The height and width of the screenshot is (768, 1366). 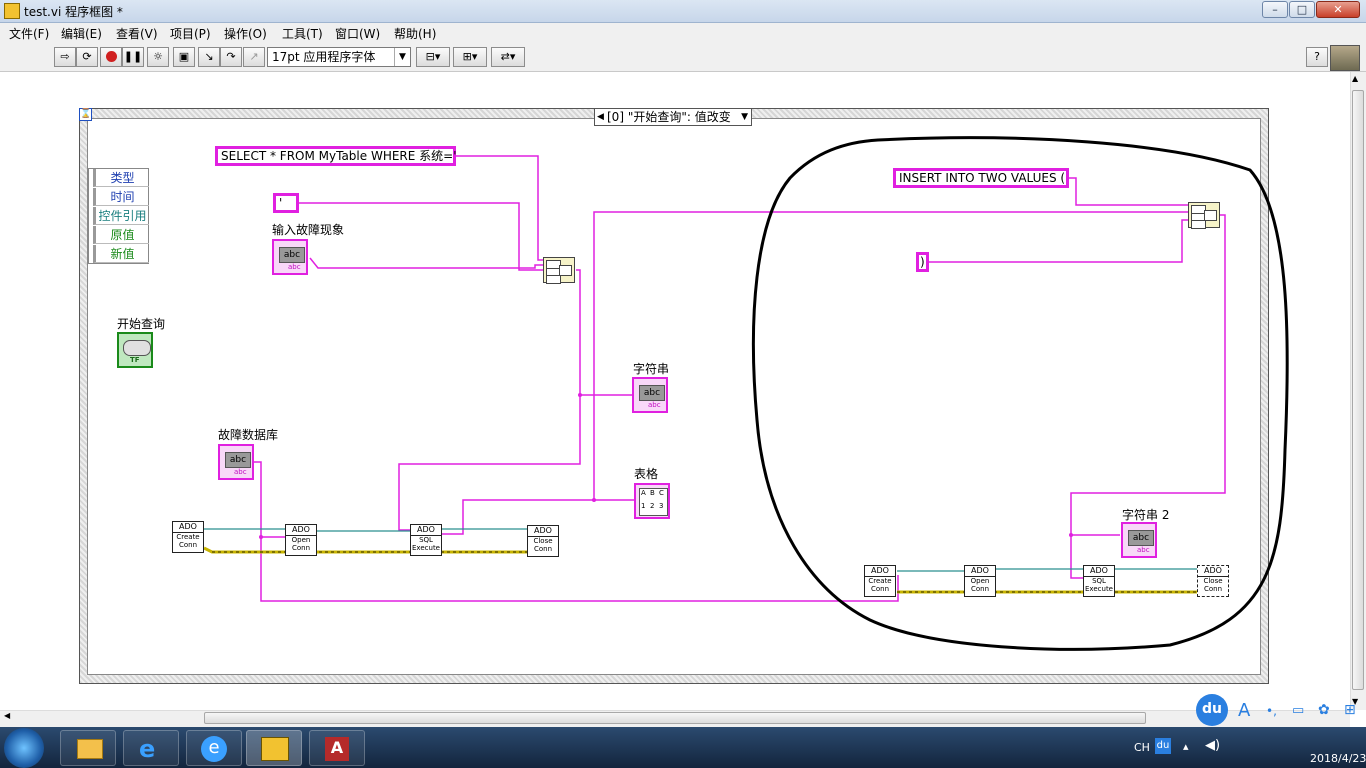 I want to click on ime-mode-icon: A, so click(x=1244, y=710).